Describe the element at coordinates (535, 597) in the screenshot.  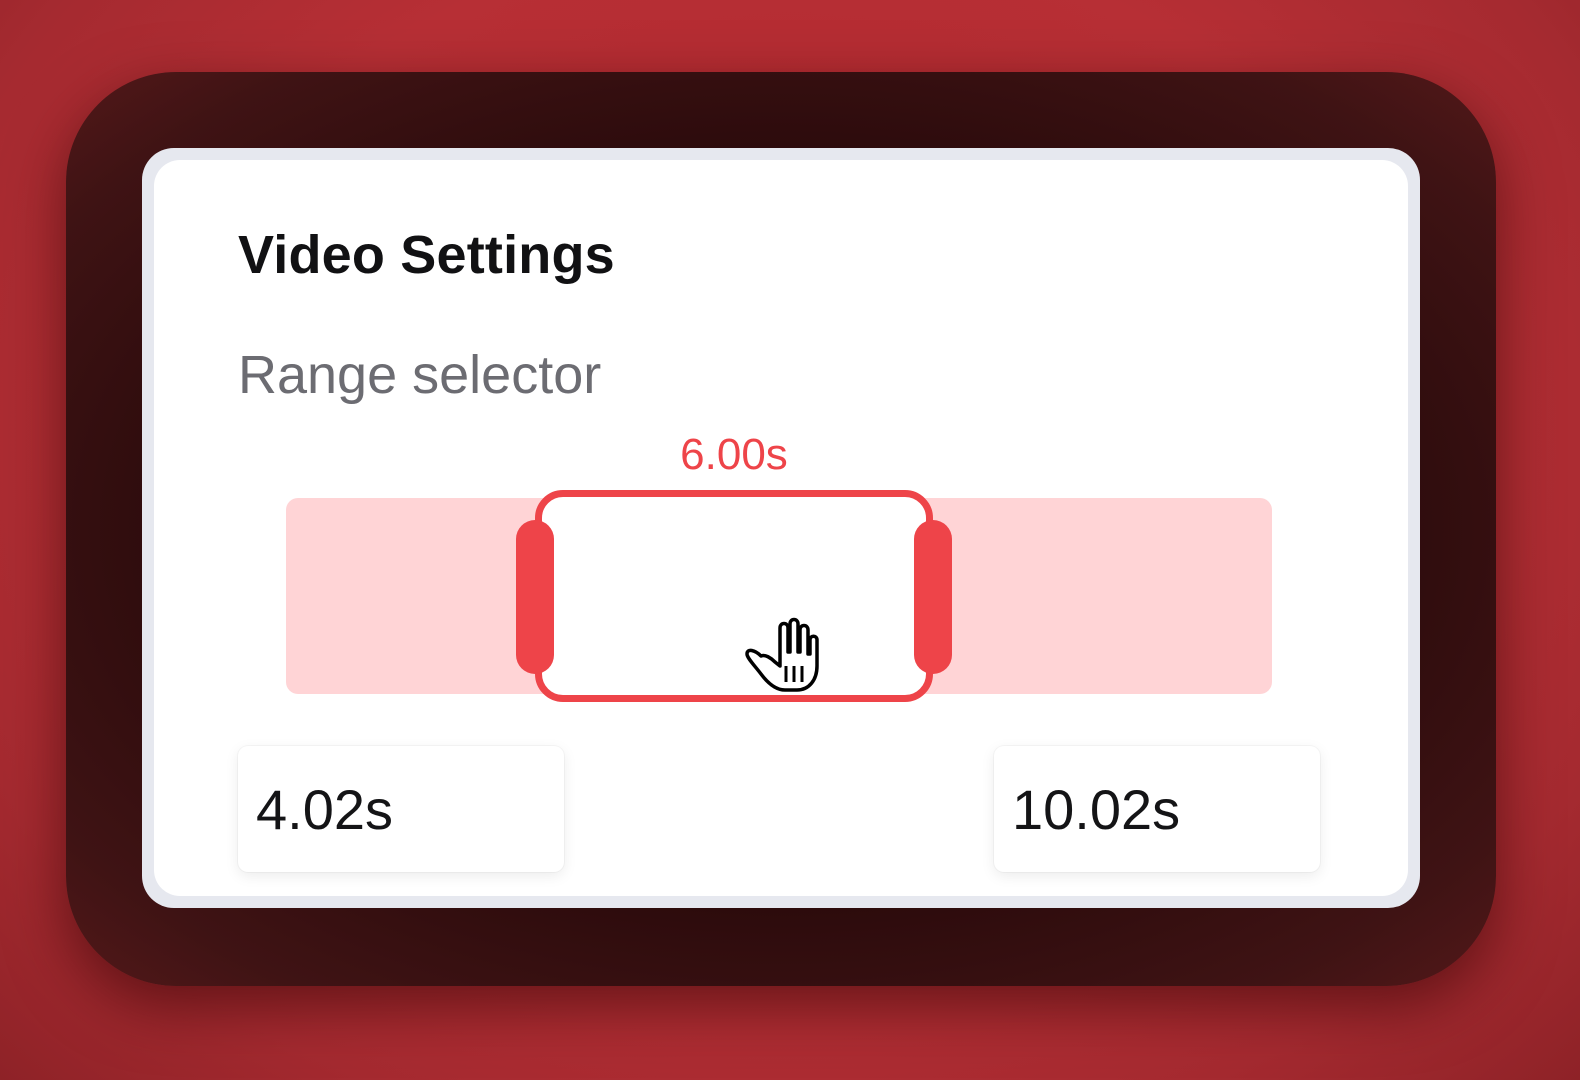
I see `range-start-handle` at that location.